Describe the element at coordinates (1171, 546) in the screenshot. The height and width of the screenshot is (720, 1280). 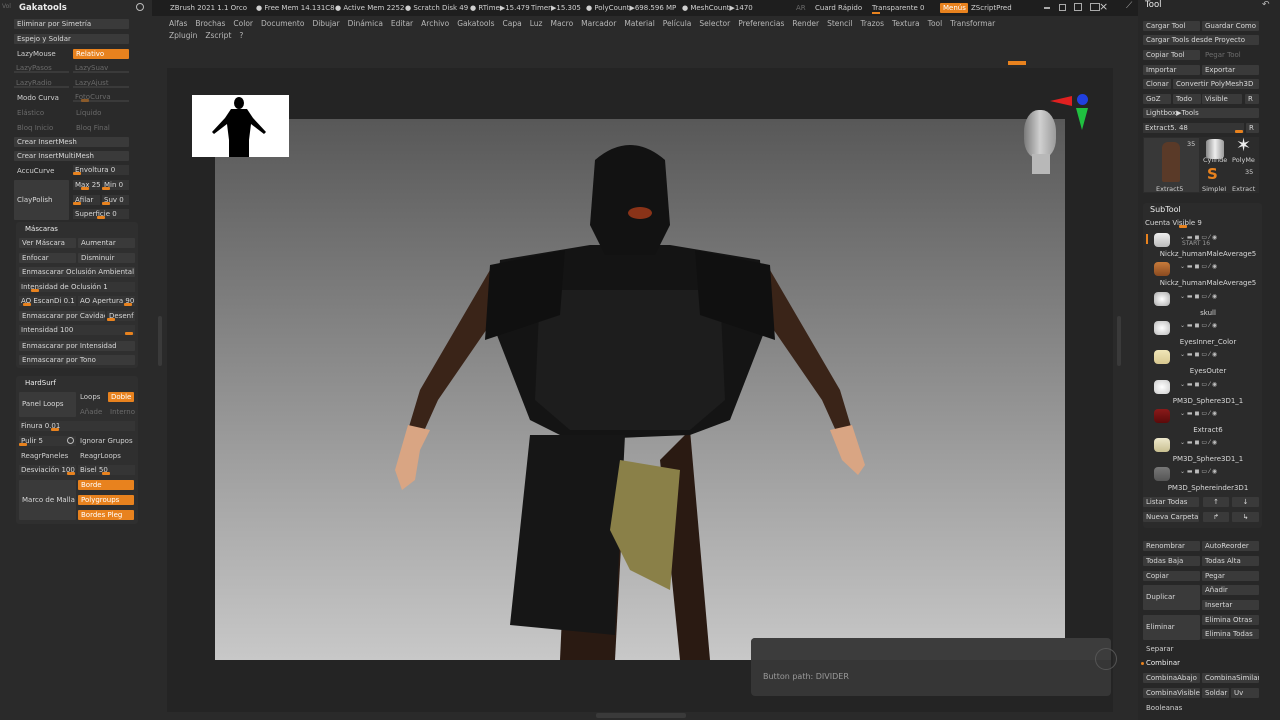
I see `renombrar-button: Renombrar` at that location.